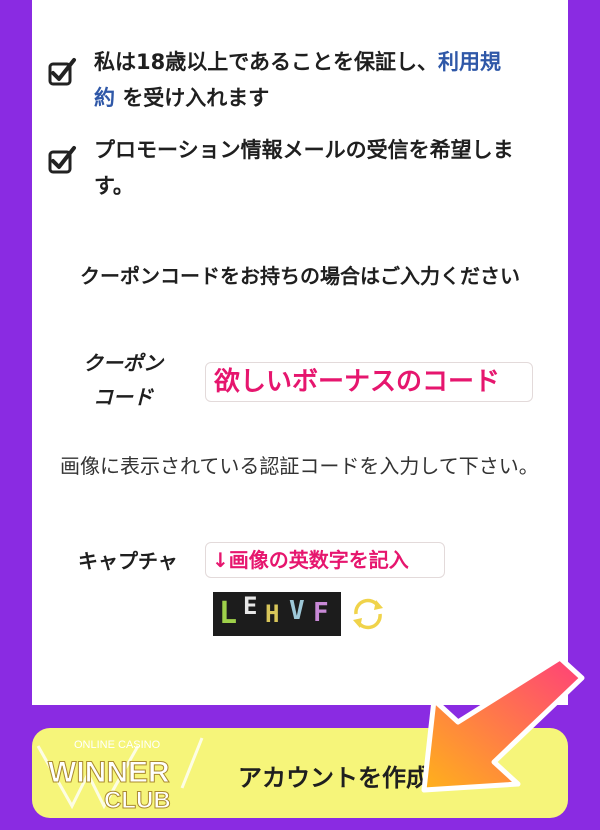 This screenshot has width=600, height=830. What do you see at coordinates (272, 614) in the screenshot?
I see `captcha-char: H` at bounding box center [272, 614].